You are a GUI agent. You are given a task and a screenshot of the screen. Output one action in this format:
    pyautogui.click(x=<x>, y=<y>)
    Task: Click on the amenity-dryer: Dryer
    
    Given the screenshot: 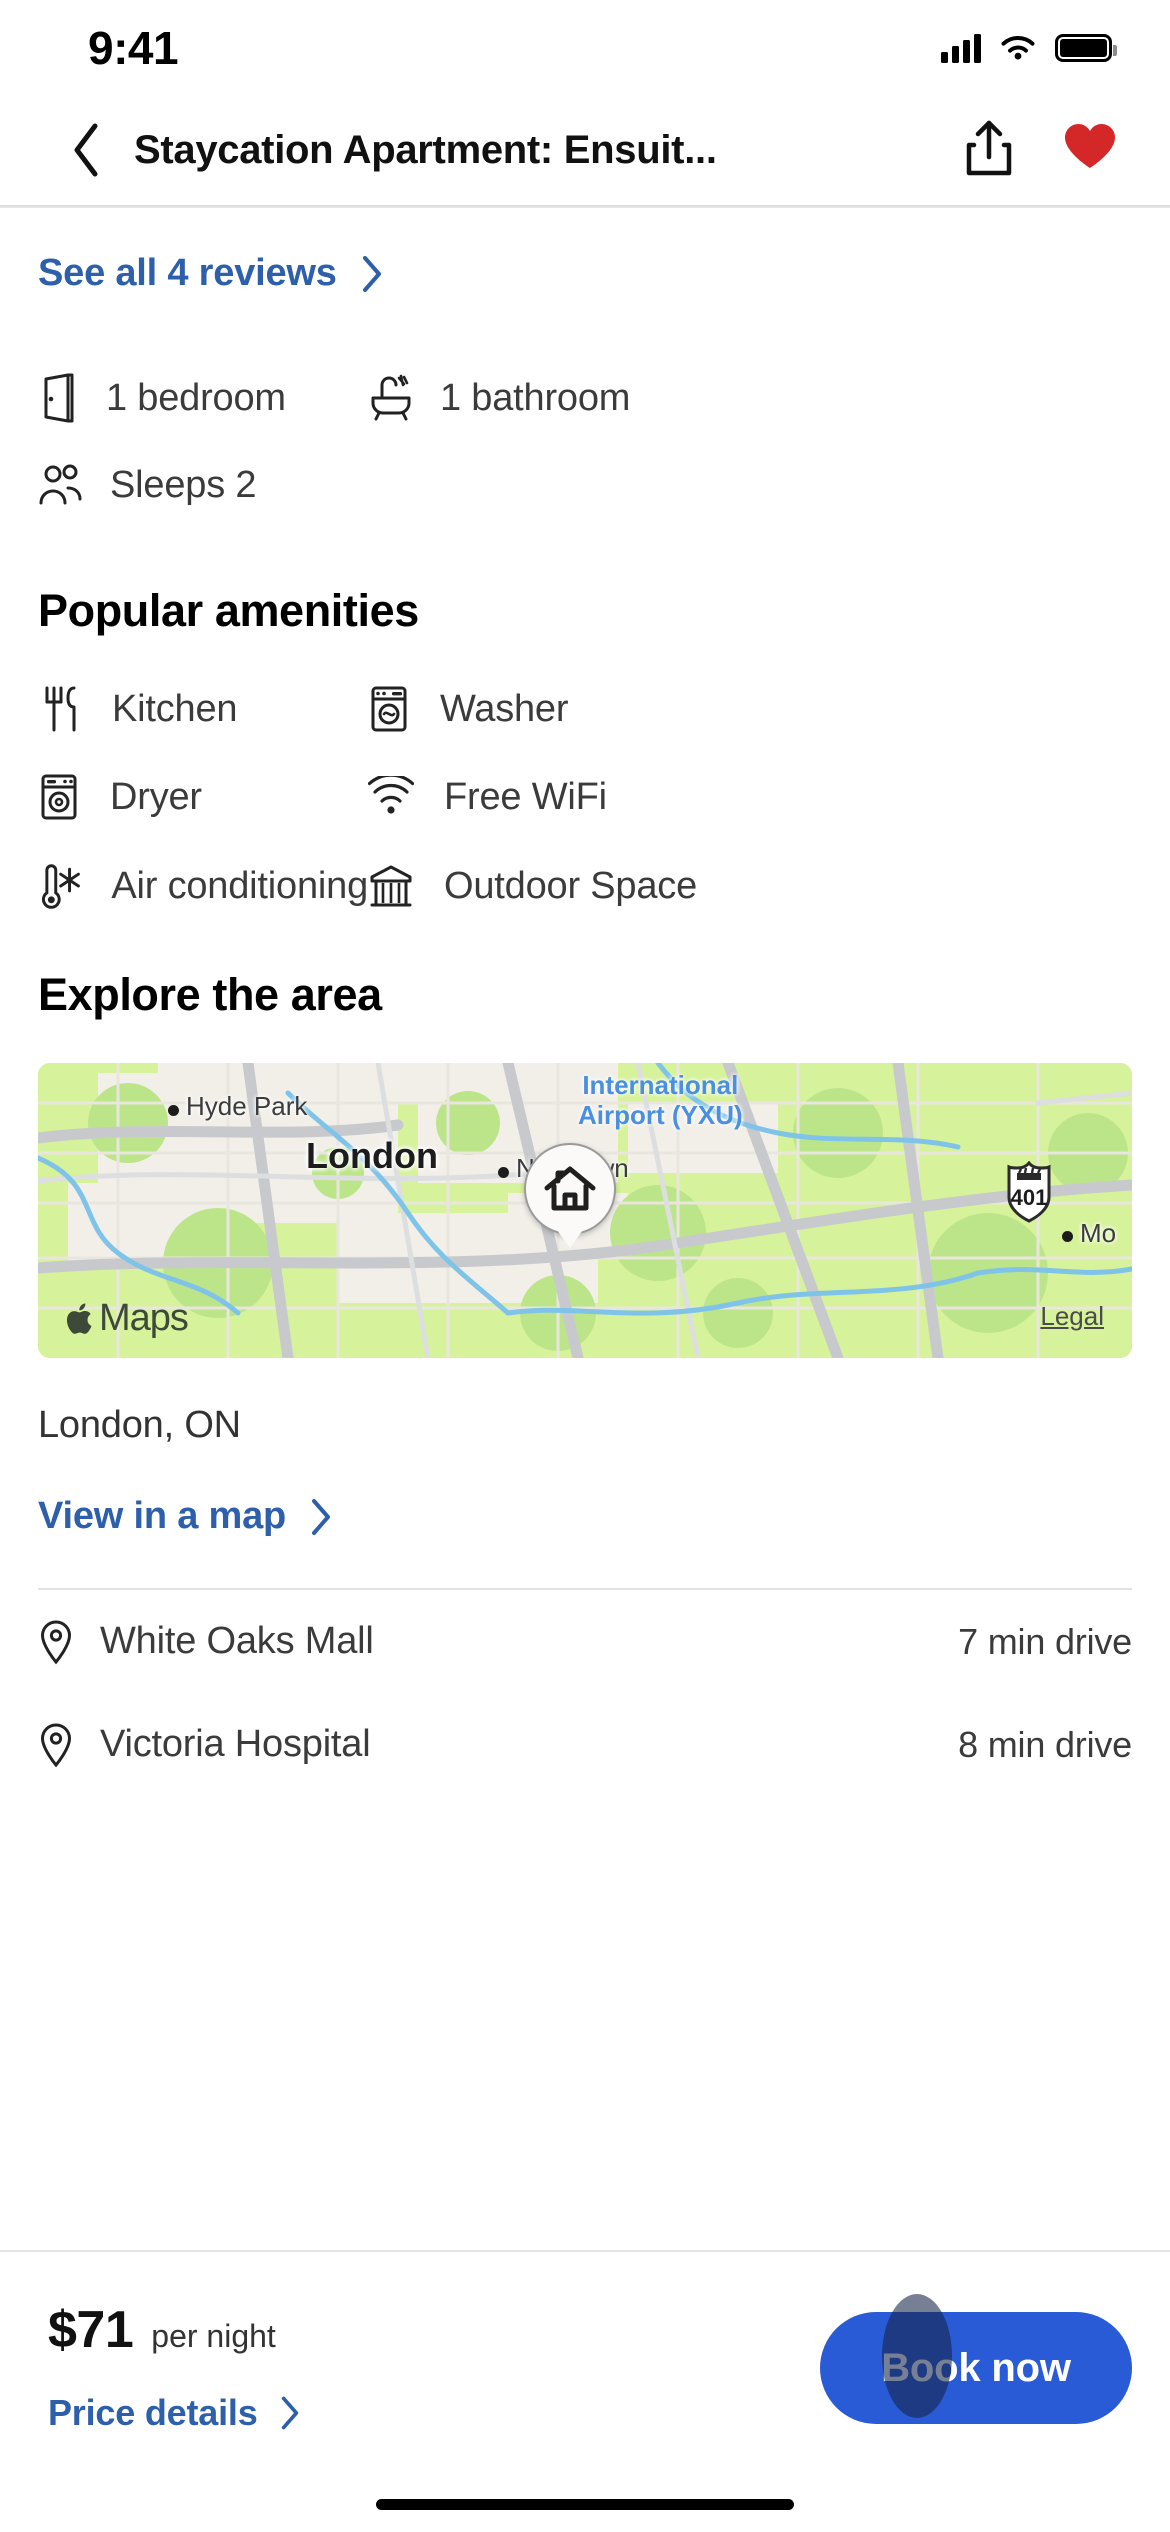 What is the action you would take?
    pyautogui.click(x=203, y=797)
    